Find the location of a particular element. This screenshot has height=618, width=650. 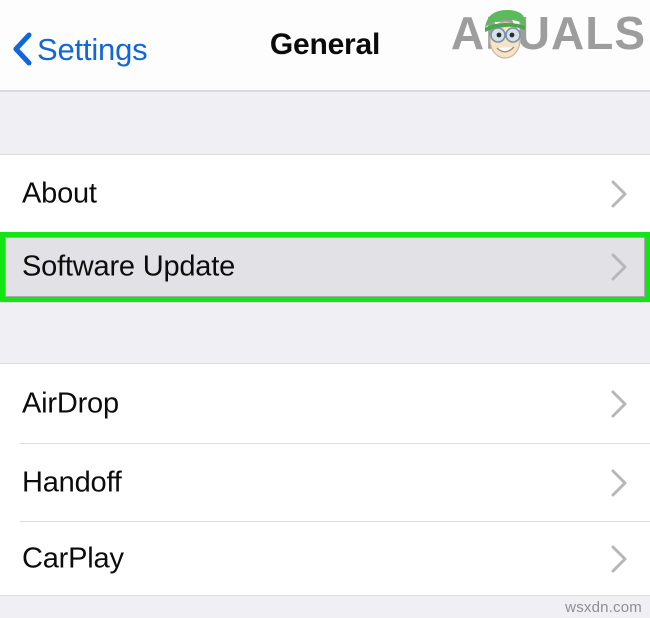

appuals-watermark-logo: APUALS is located at coordinates (548, 33).